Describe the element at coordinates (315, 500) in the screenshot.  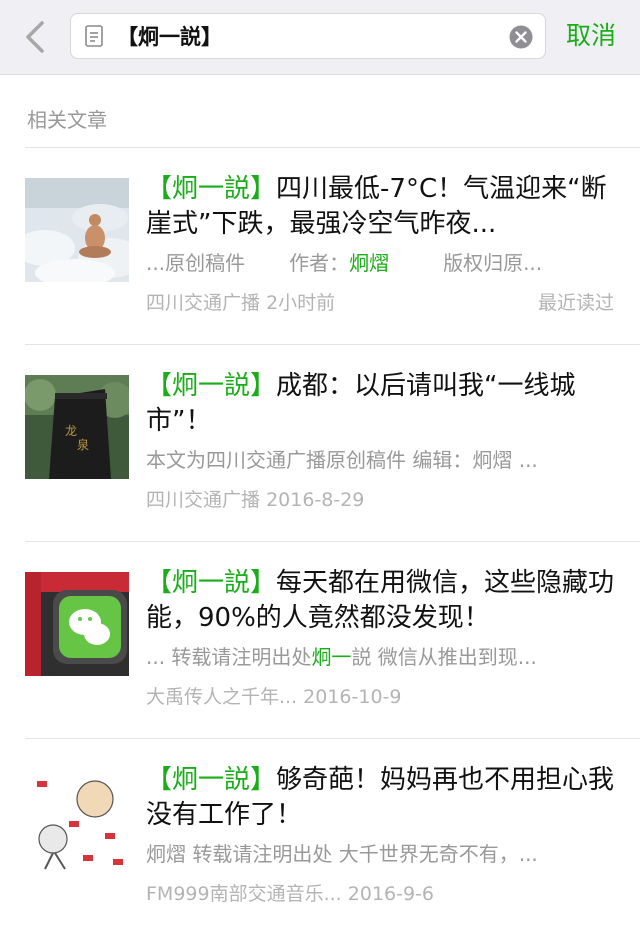
I see `article-time: 2016-8-29` at that location.